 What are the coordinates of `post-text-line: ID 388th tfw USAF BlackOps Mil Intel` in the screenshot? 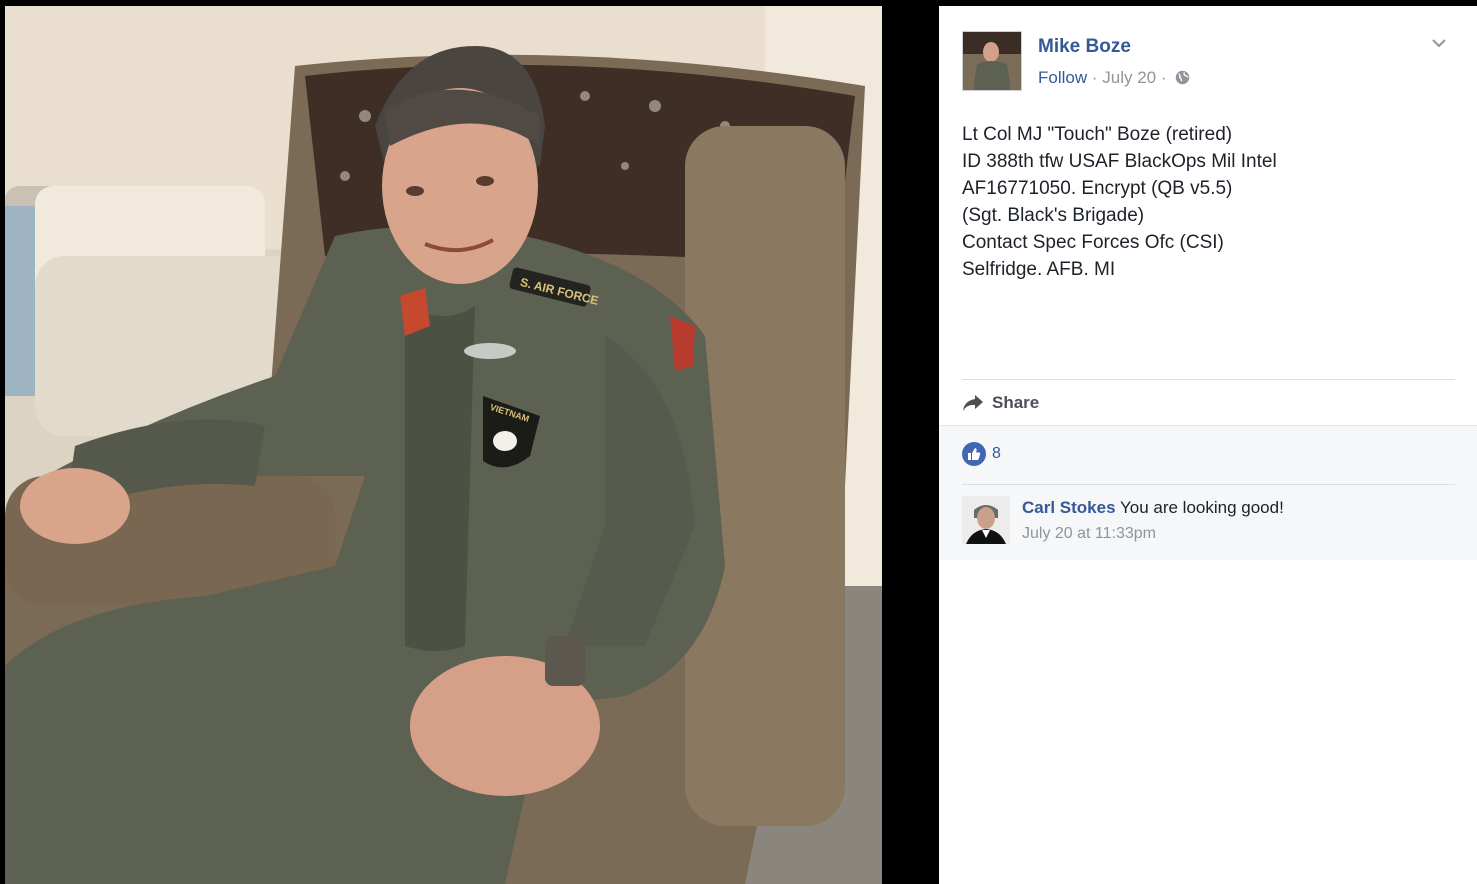 It's located at (1119, 161).